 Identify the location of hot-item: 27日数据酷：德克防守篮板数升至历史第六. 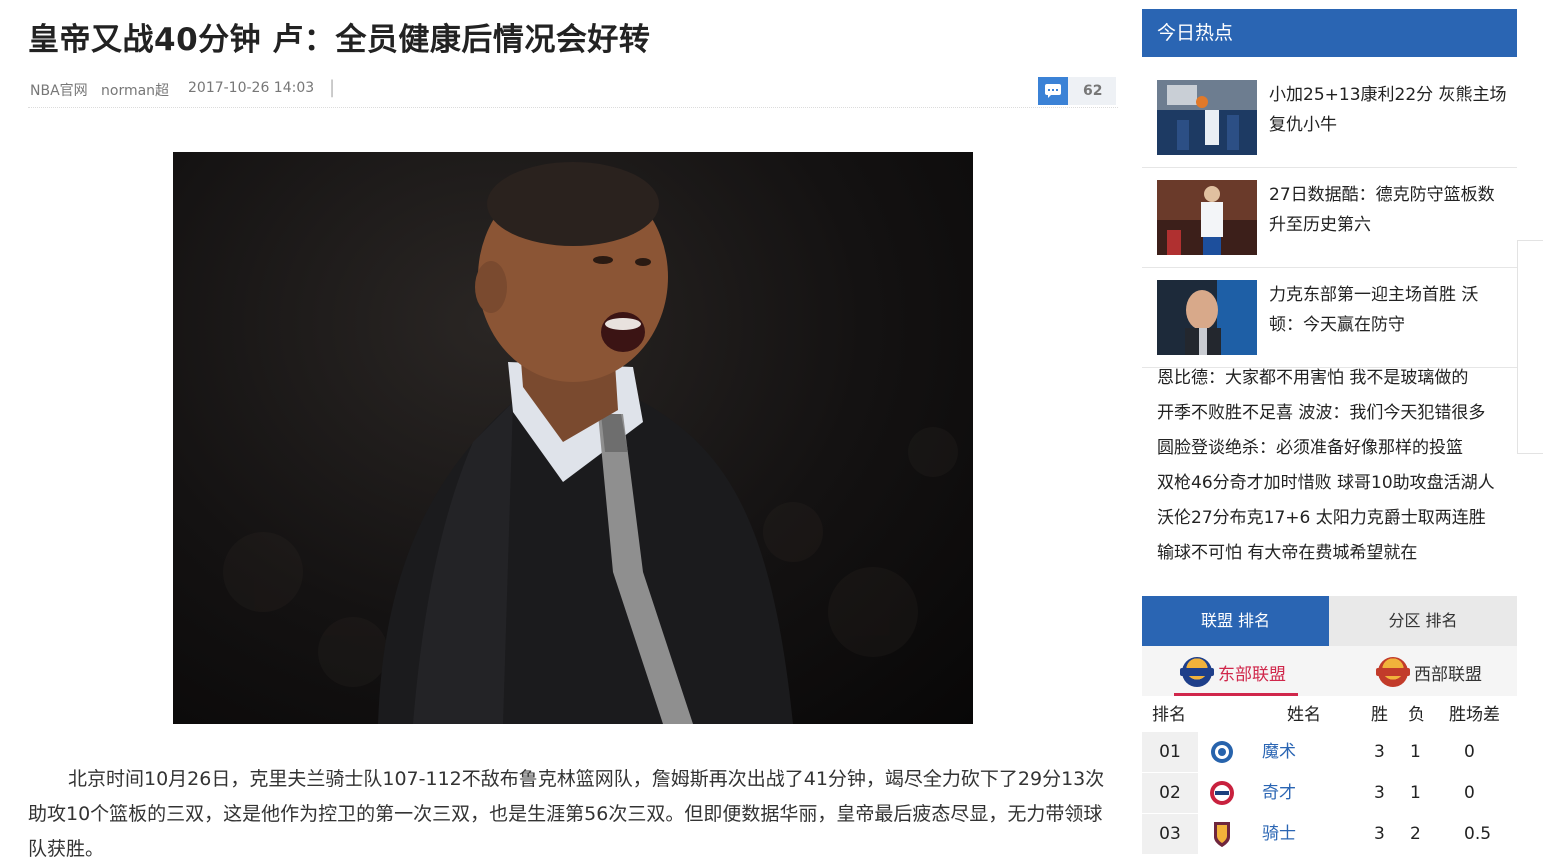
(1329, 218).